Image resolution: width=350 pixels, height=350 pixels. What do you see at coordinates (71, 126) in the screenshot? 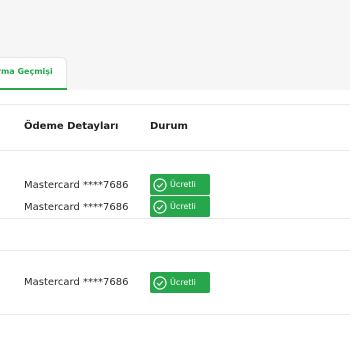
I see `payment-details-header: Ödeme Detayları` at bounding box center [71, 126].